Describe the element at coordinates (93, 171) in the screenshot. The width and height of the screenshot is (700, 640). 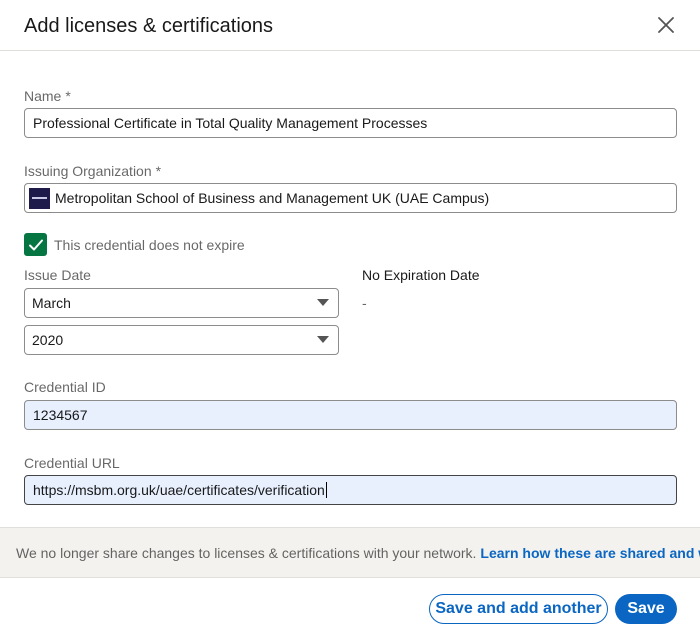
I see `organization-label: Issuing Organization *` at that location.